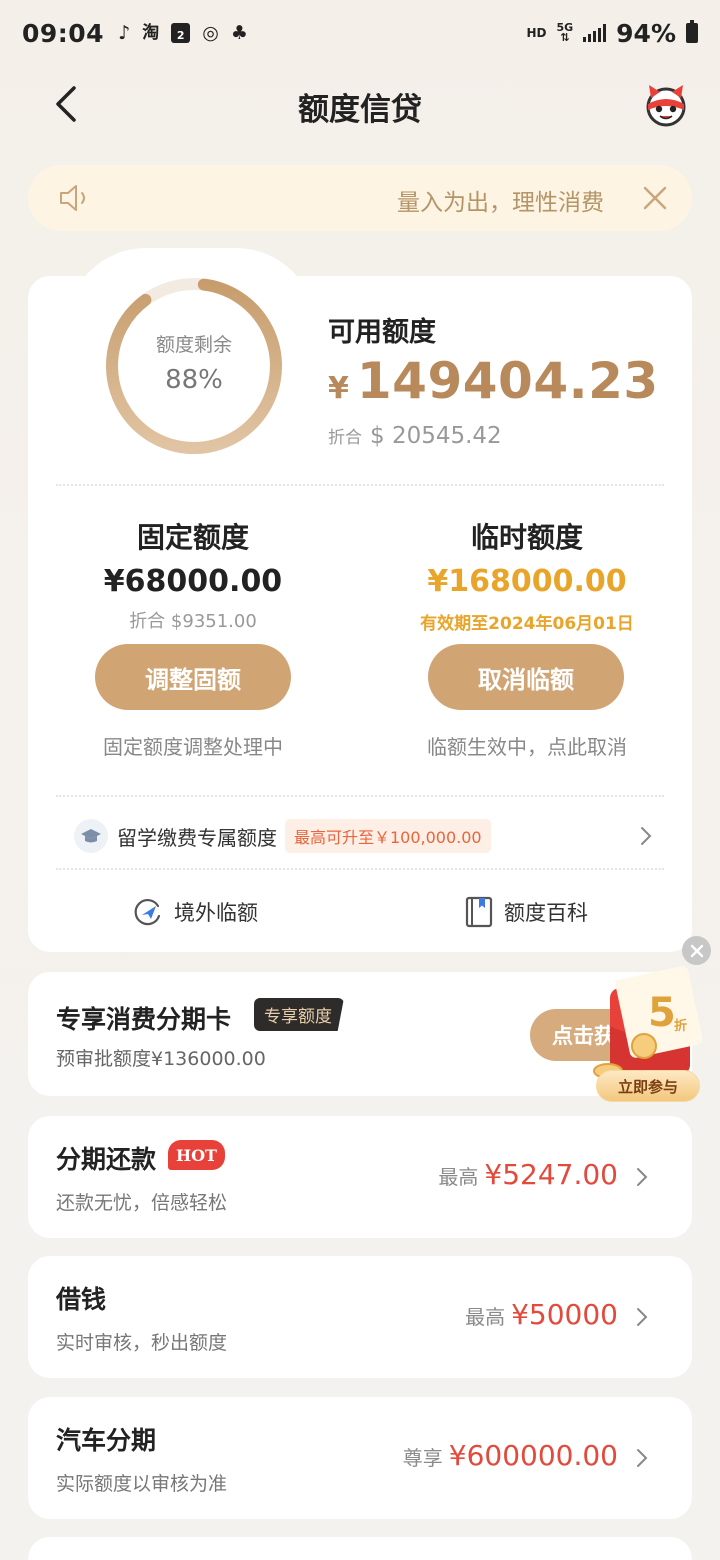  I want to click on graduation-cap-icon, so click(91, 836).